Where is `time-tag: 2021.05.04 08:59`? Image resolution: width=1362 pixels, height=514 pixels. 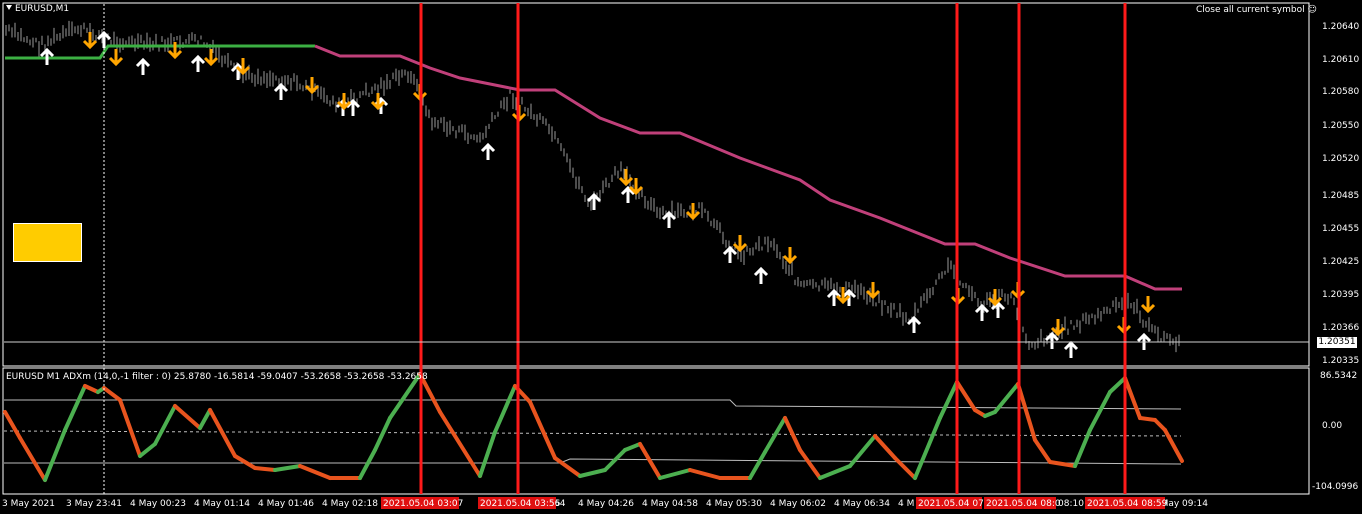 time-tag: 2021.05.04 08:59 is located at coordinates (1127, 504).